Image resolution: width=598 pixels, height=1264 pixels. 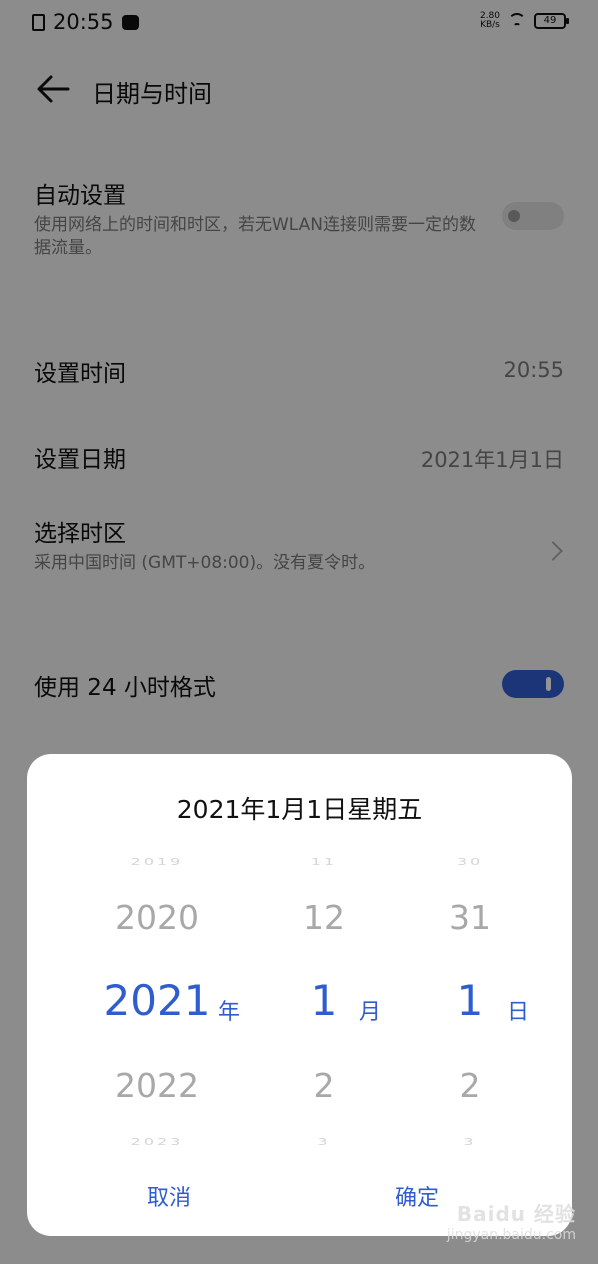 I want to click on cancel-button: 取消, so click(x=169, y=1196).